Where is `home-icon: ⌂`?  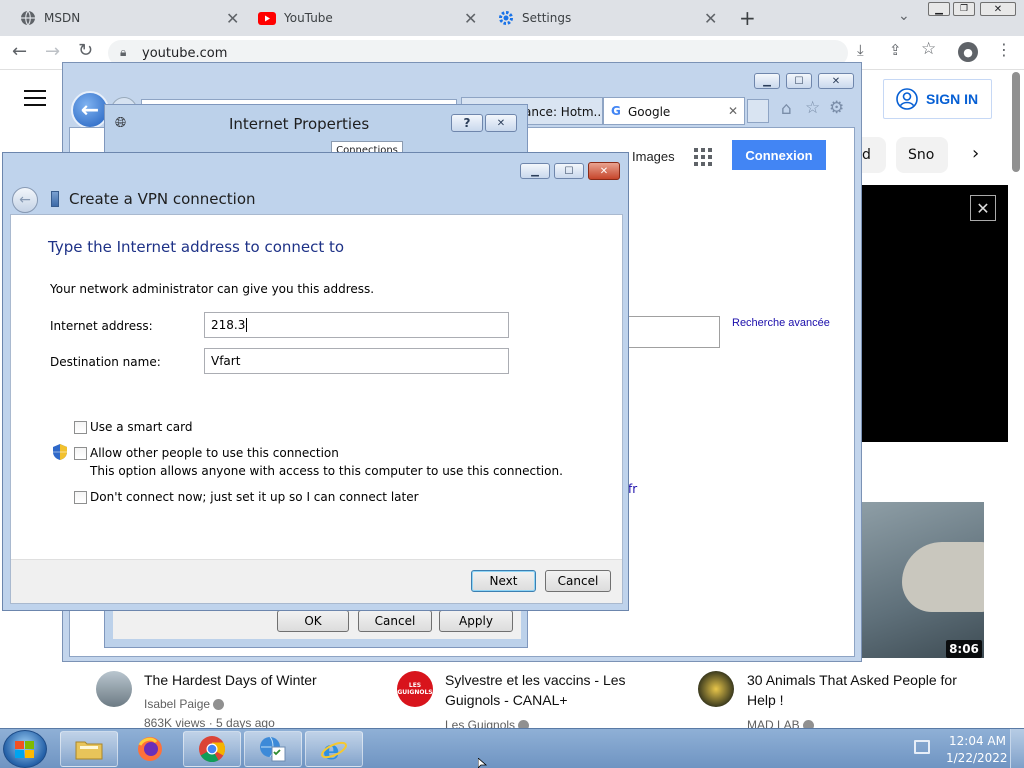 home-icon: ⌂ is located at coordinates (786, 109).